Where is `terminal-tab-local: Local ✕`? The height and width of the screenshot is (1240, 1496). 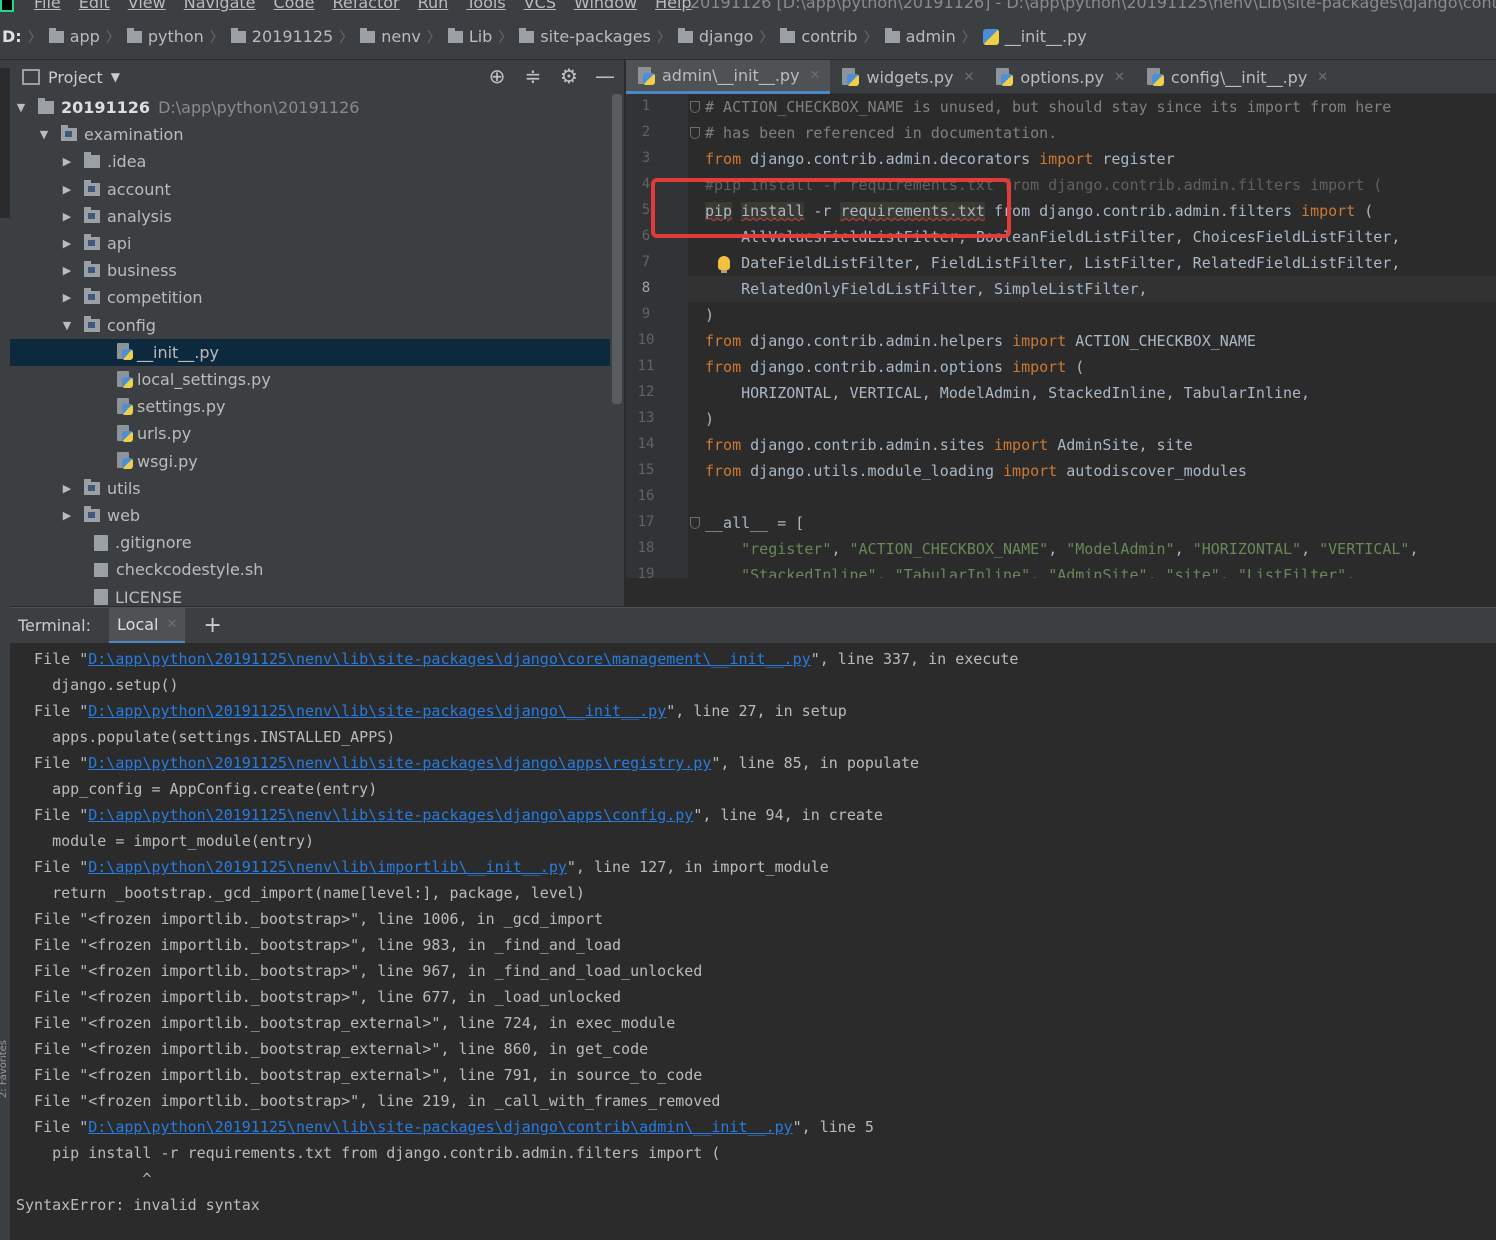
terminal-tab-local: Local ✕ is located at coordinates (147, 625).